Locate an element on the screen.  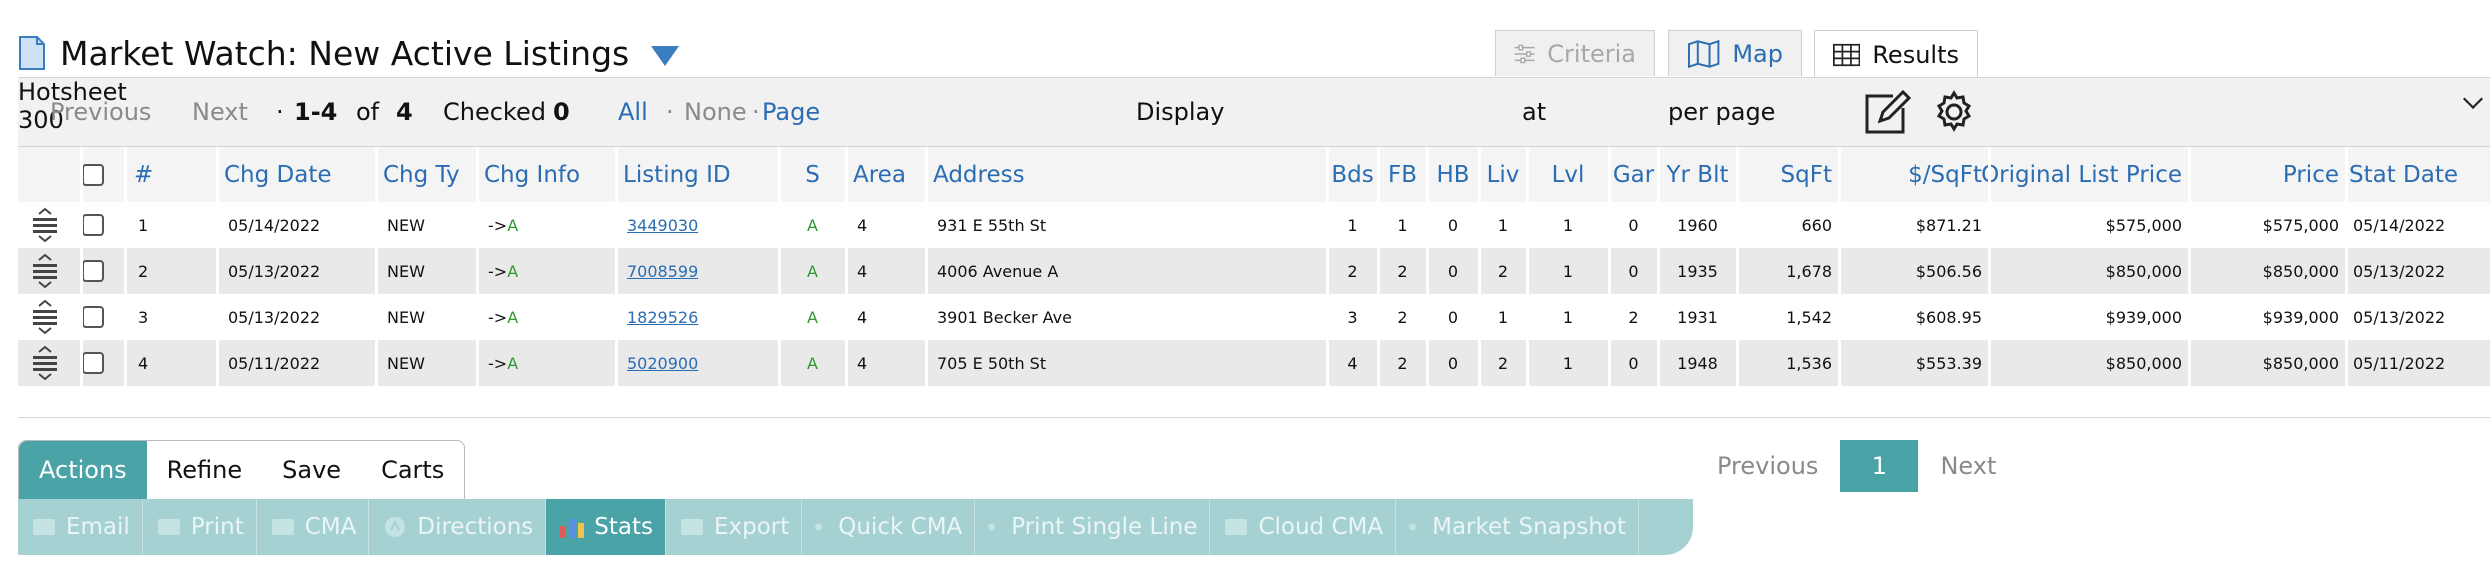
pager-previous: Previous is located at coordinates (1767, 466).